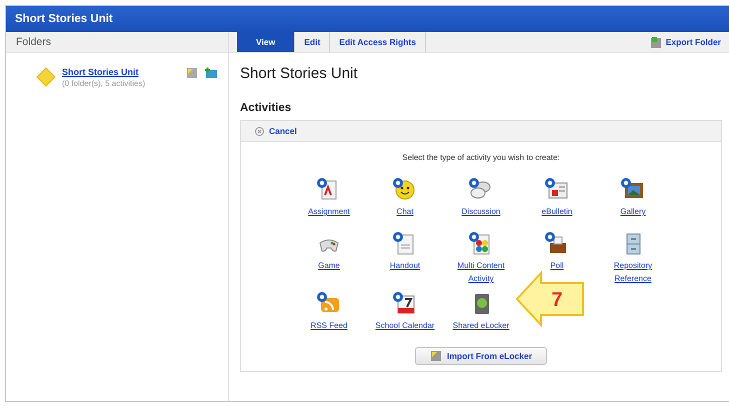  What do you see at coordinates (405, 211) in the screenshot?
I see `activity-link: Chat` at bounding box center [405, 211].